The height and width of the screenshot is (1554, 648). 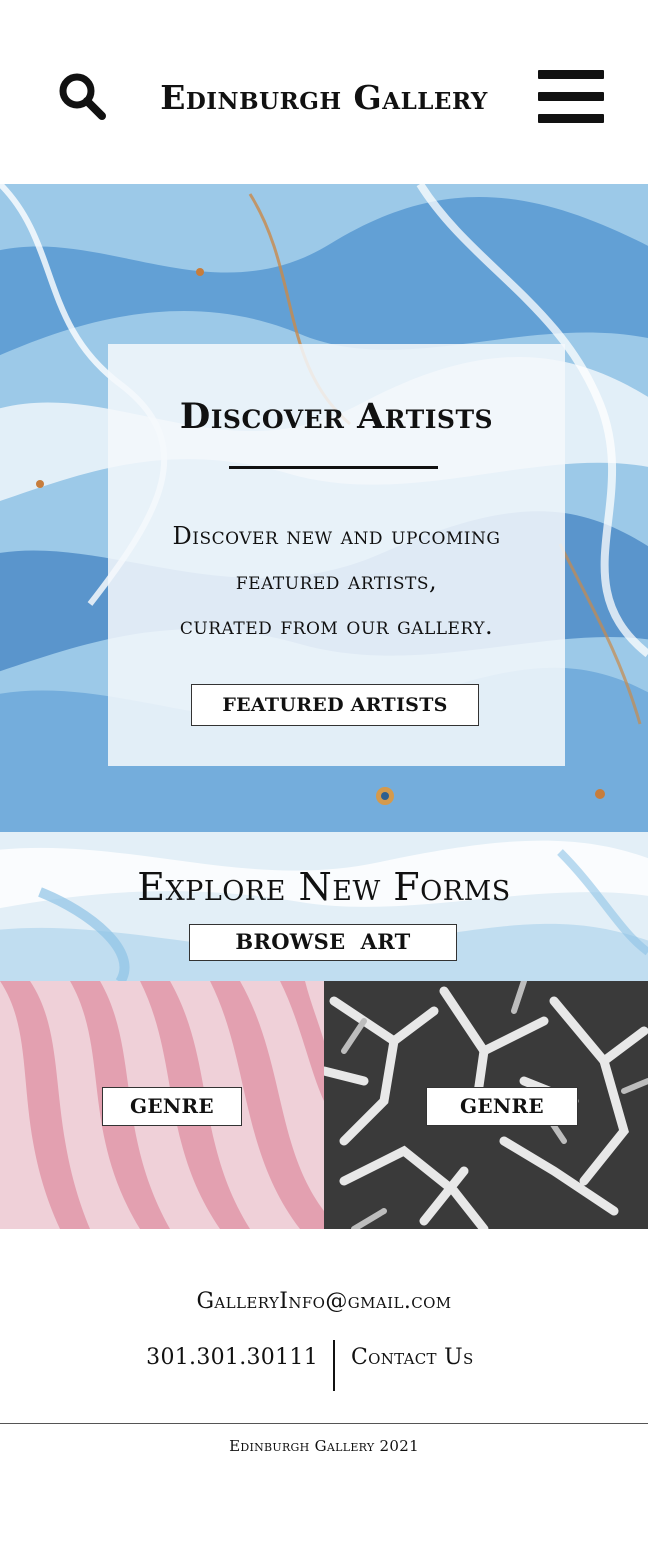 What do you see at coordinates (335, 705) in the screenshot?
I see `featured-artists-button: FEATURED ARTISTS` at bounding box center [335, 705].